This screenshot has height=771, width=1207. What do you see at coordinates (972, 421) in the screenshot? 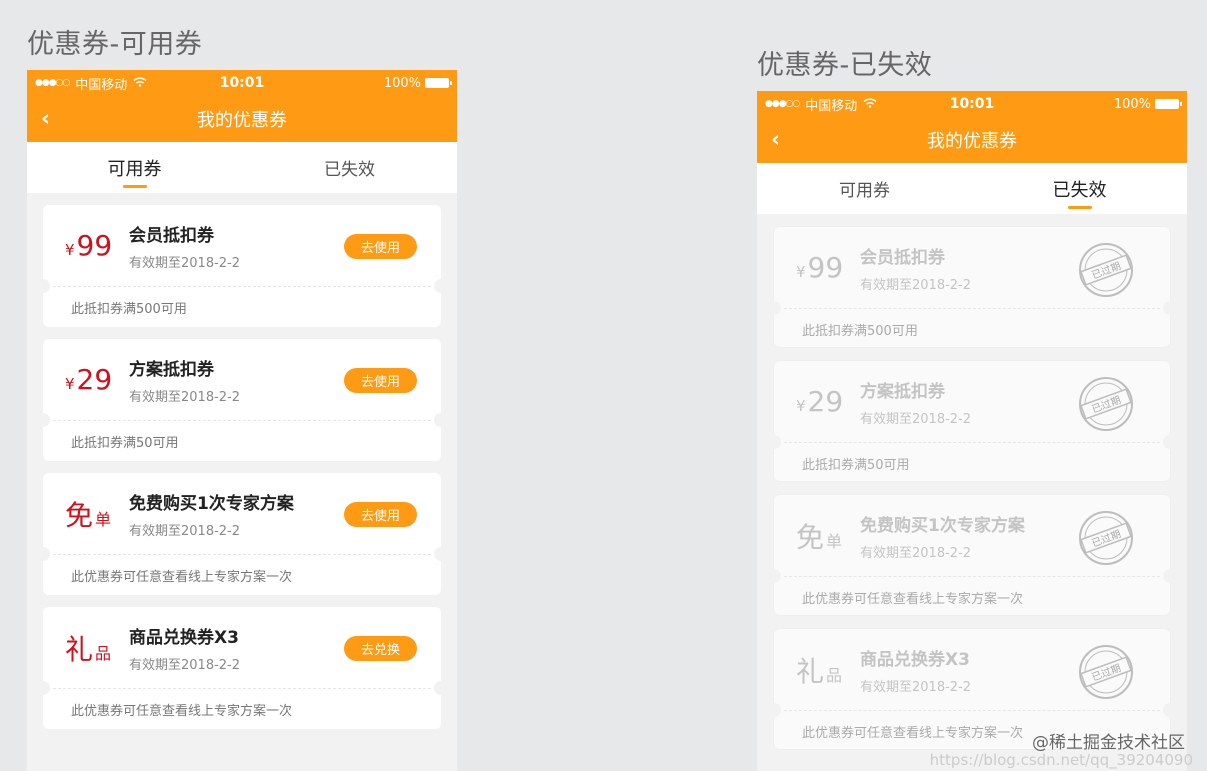
I see `coupon-card-expired: ¥29 方案抵扣券 有效期至2018-2-2 已过期 此抵扣券满50可用` at bounding box center [972, 421].